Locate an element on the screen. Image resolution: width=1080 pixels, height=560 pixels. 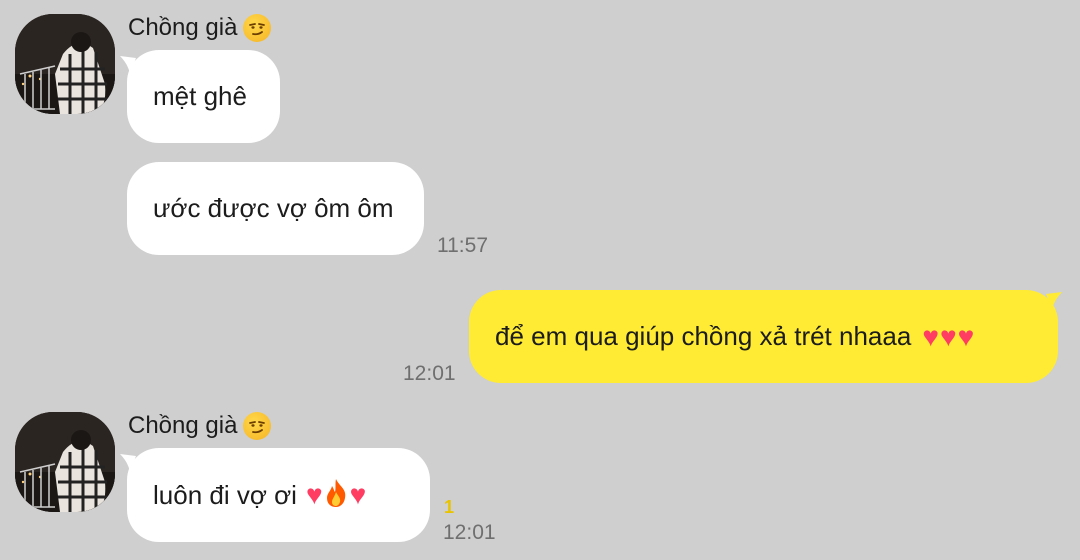
unread-count: 1 is located at coordinates (449, 507).